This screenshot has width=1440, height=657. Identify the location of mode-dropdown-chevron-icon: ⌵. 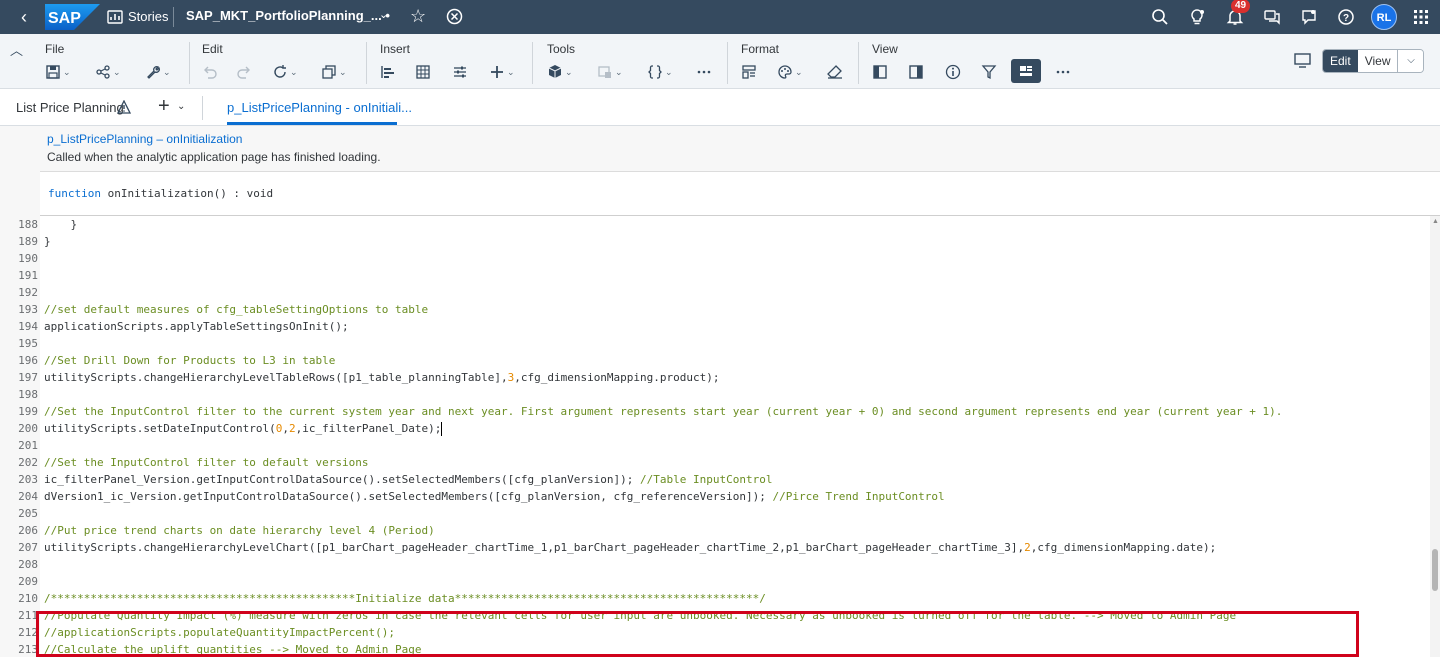
(1410, 61).